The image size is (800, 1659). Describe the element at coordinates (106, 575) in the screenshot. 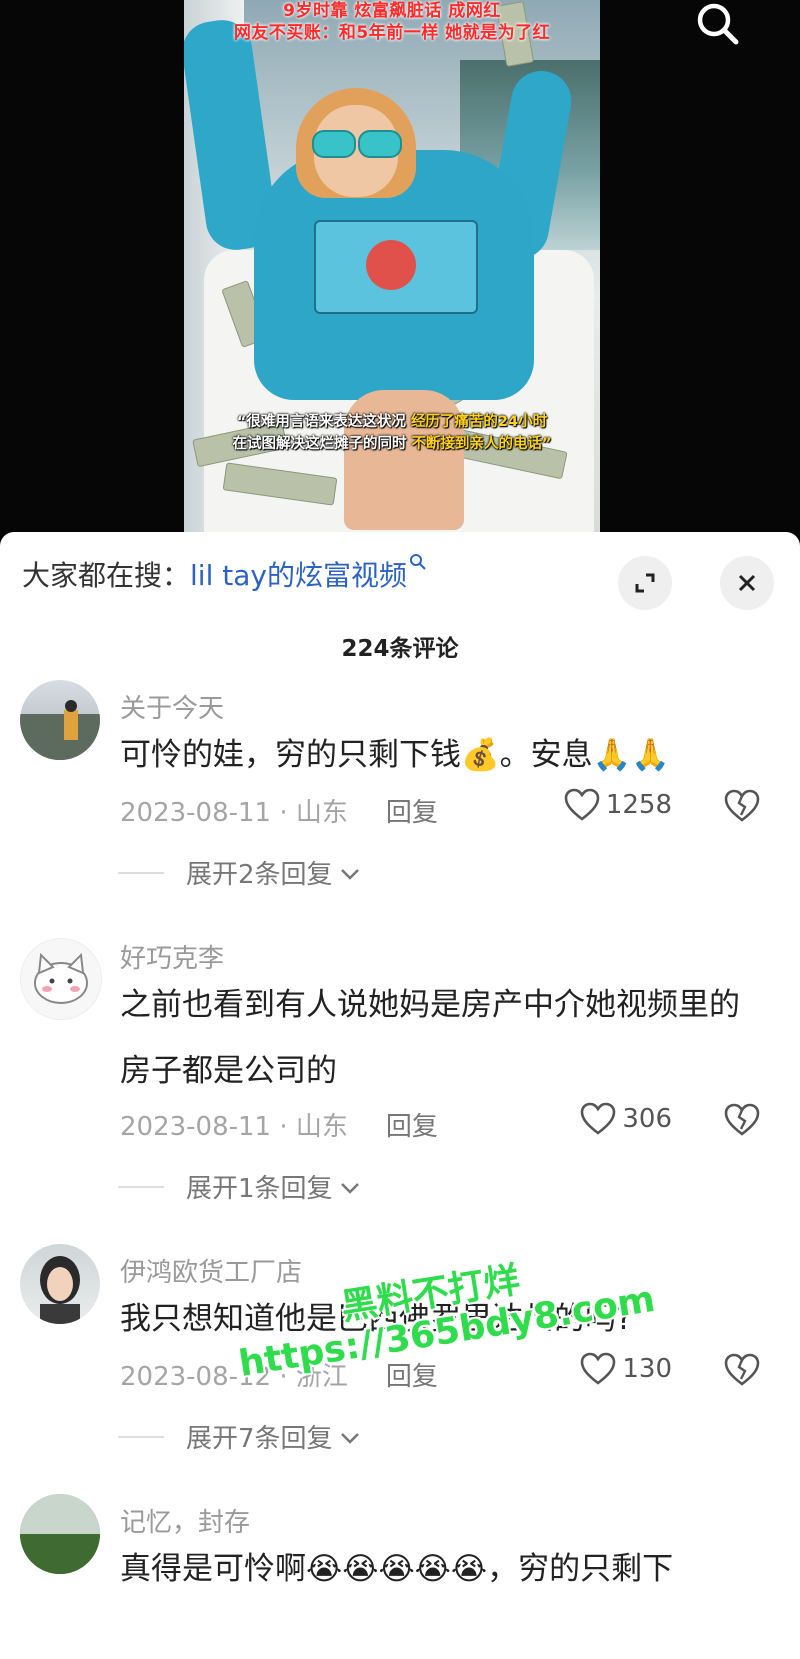

I see `trending-search-prefix: 大家都在搜：` at that location.